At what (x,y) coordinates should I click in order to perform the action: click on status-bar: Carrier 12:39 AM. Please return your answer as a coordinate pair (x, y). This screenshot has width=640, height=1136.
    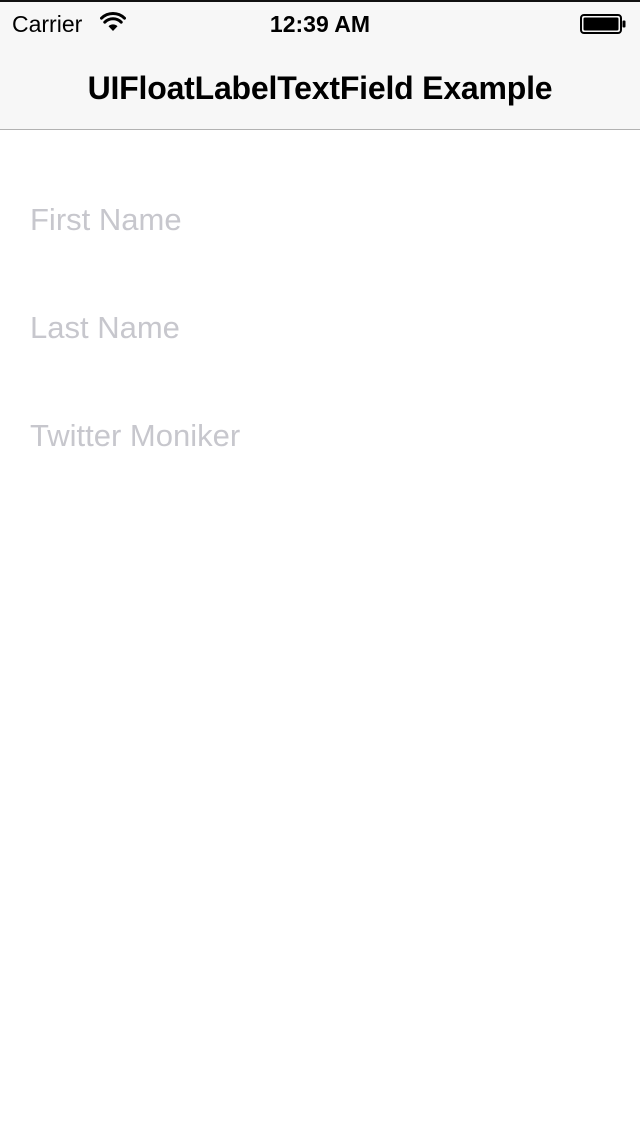
    Looking at the image, I should click on (320, 22).